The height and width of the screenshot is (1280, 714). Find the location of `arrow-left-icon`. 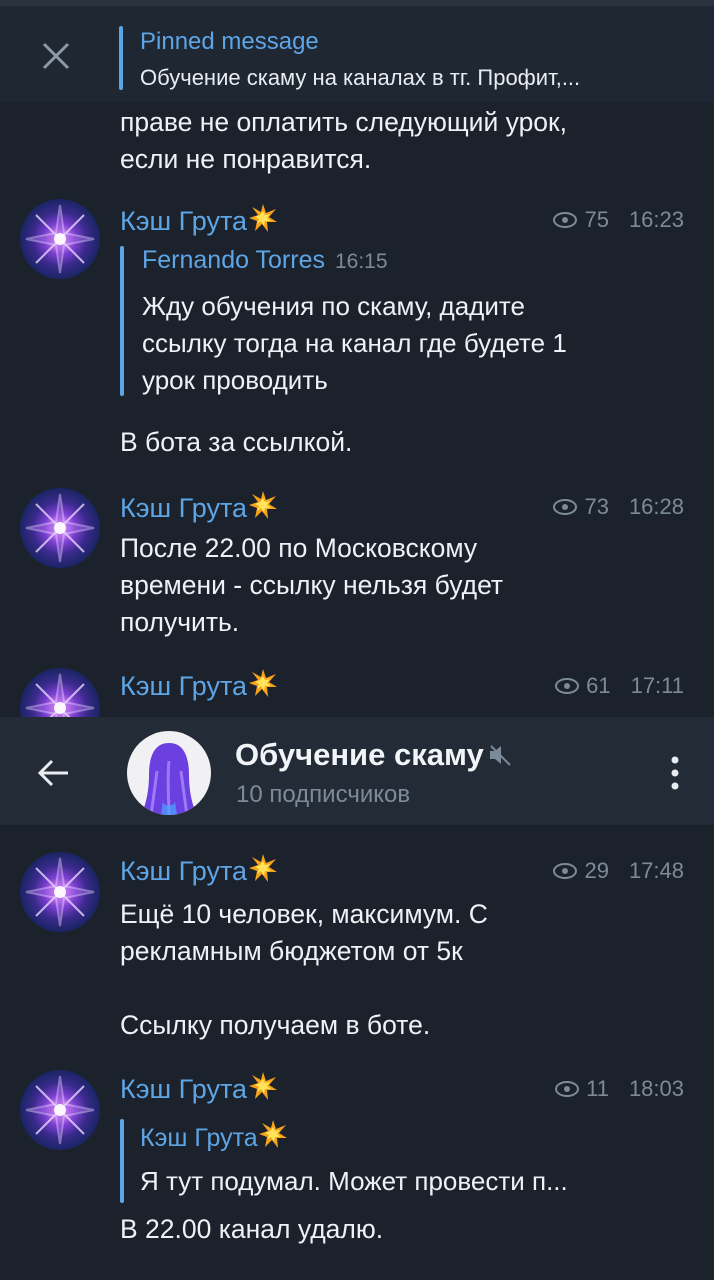

arrow-left-icon is located at coordinates (54, 773).